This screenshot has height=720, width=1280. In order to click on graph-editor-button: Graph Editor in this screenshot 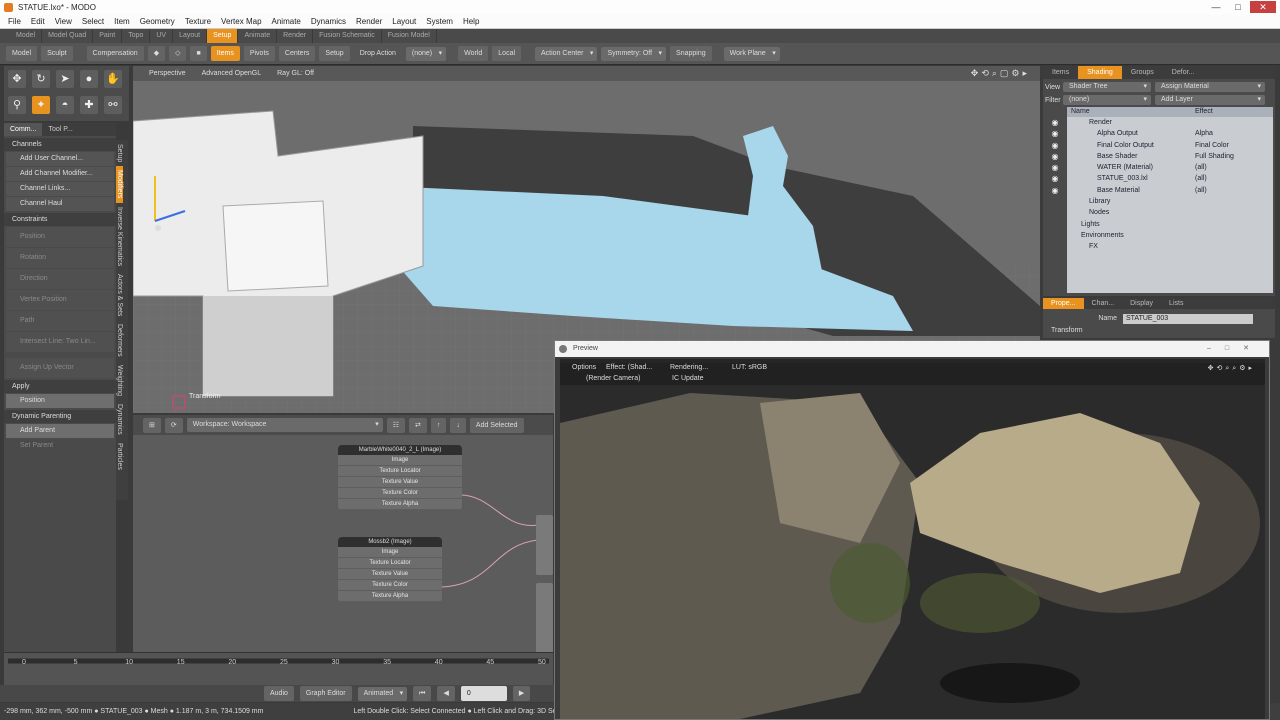, I will do `click(325, 693)`.